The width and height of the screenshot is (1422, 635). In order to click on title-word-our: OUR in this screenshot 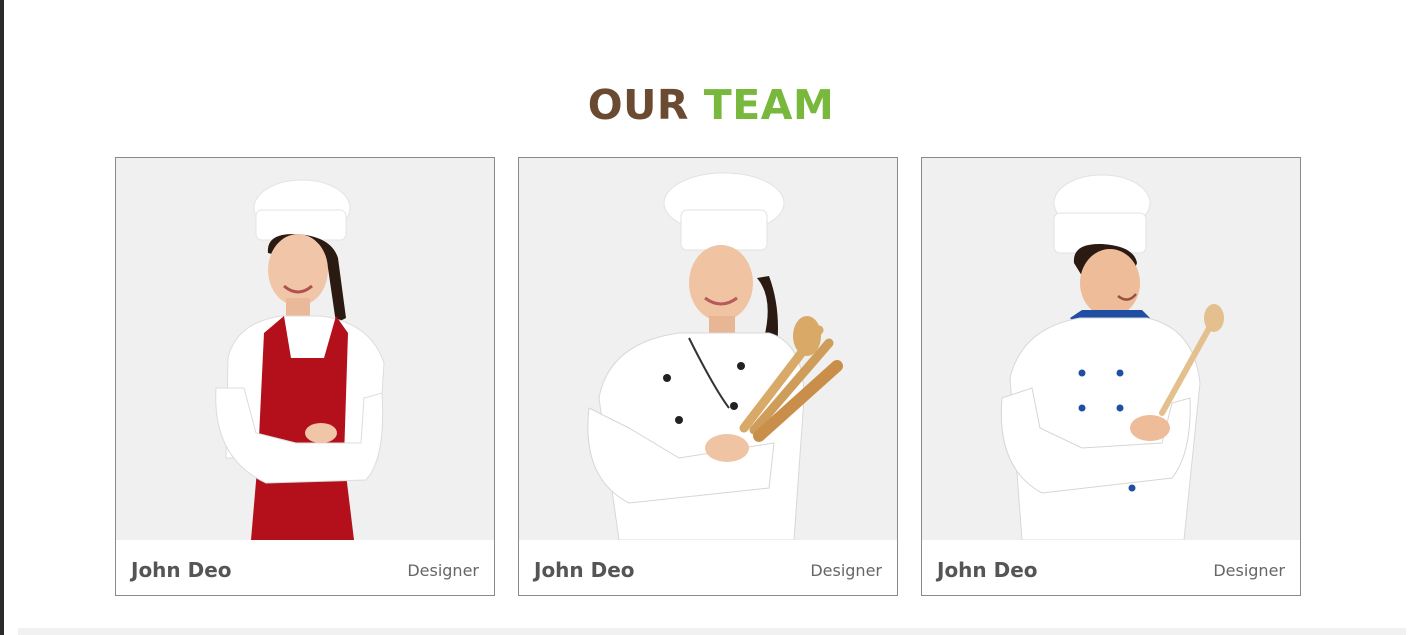, I will do `click(638, 105)`.